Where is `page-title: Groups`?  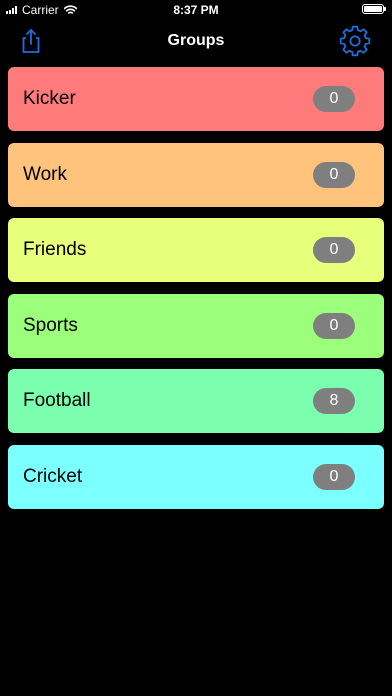 page-title: Groups is located at coordinates (196, 40).